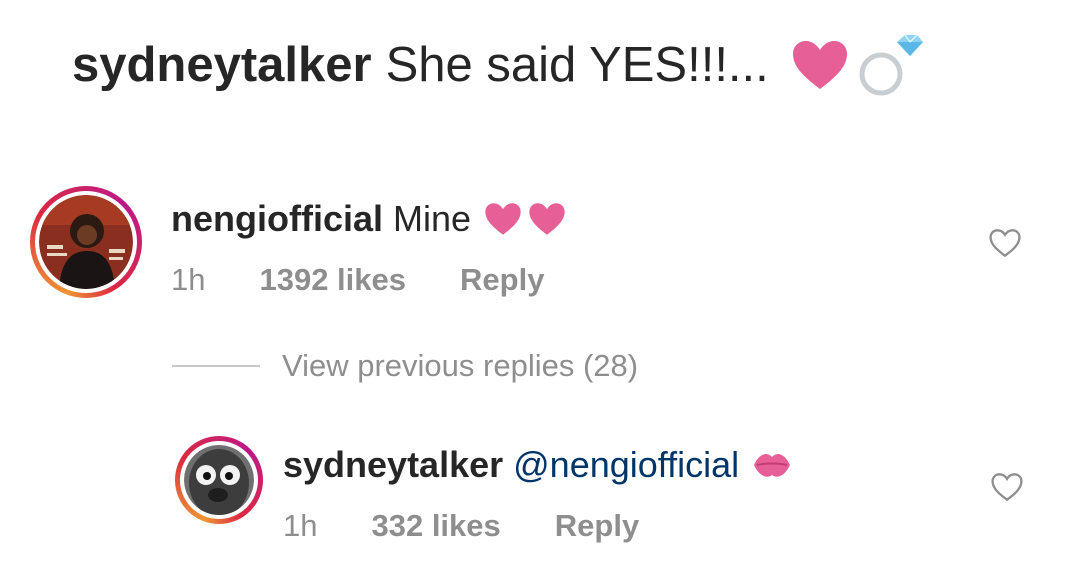  Describe the element at coordinates (277, 219) in the screenshot. I see `comment-username: nengiofficial` at that location.